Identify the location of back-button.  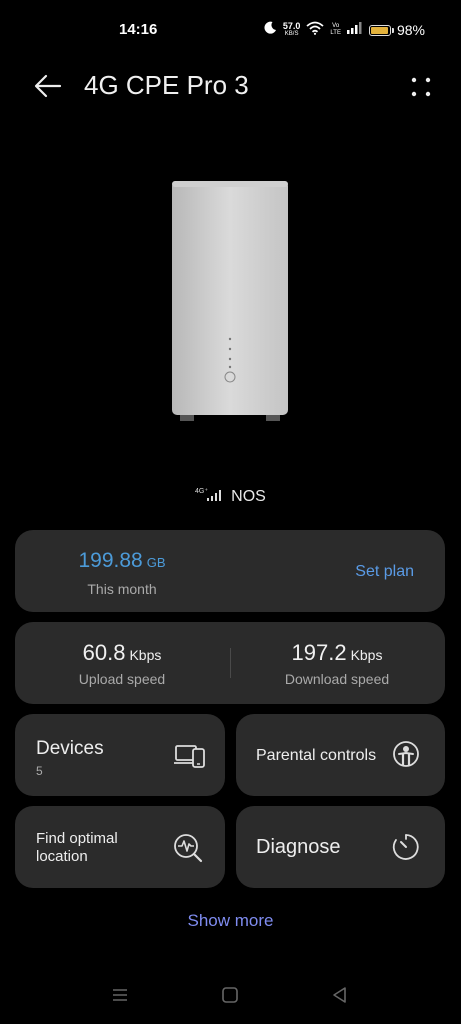
(48, 86).